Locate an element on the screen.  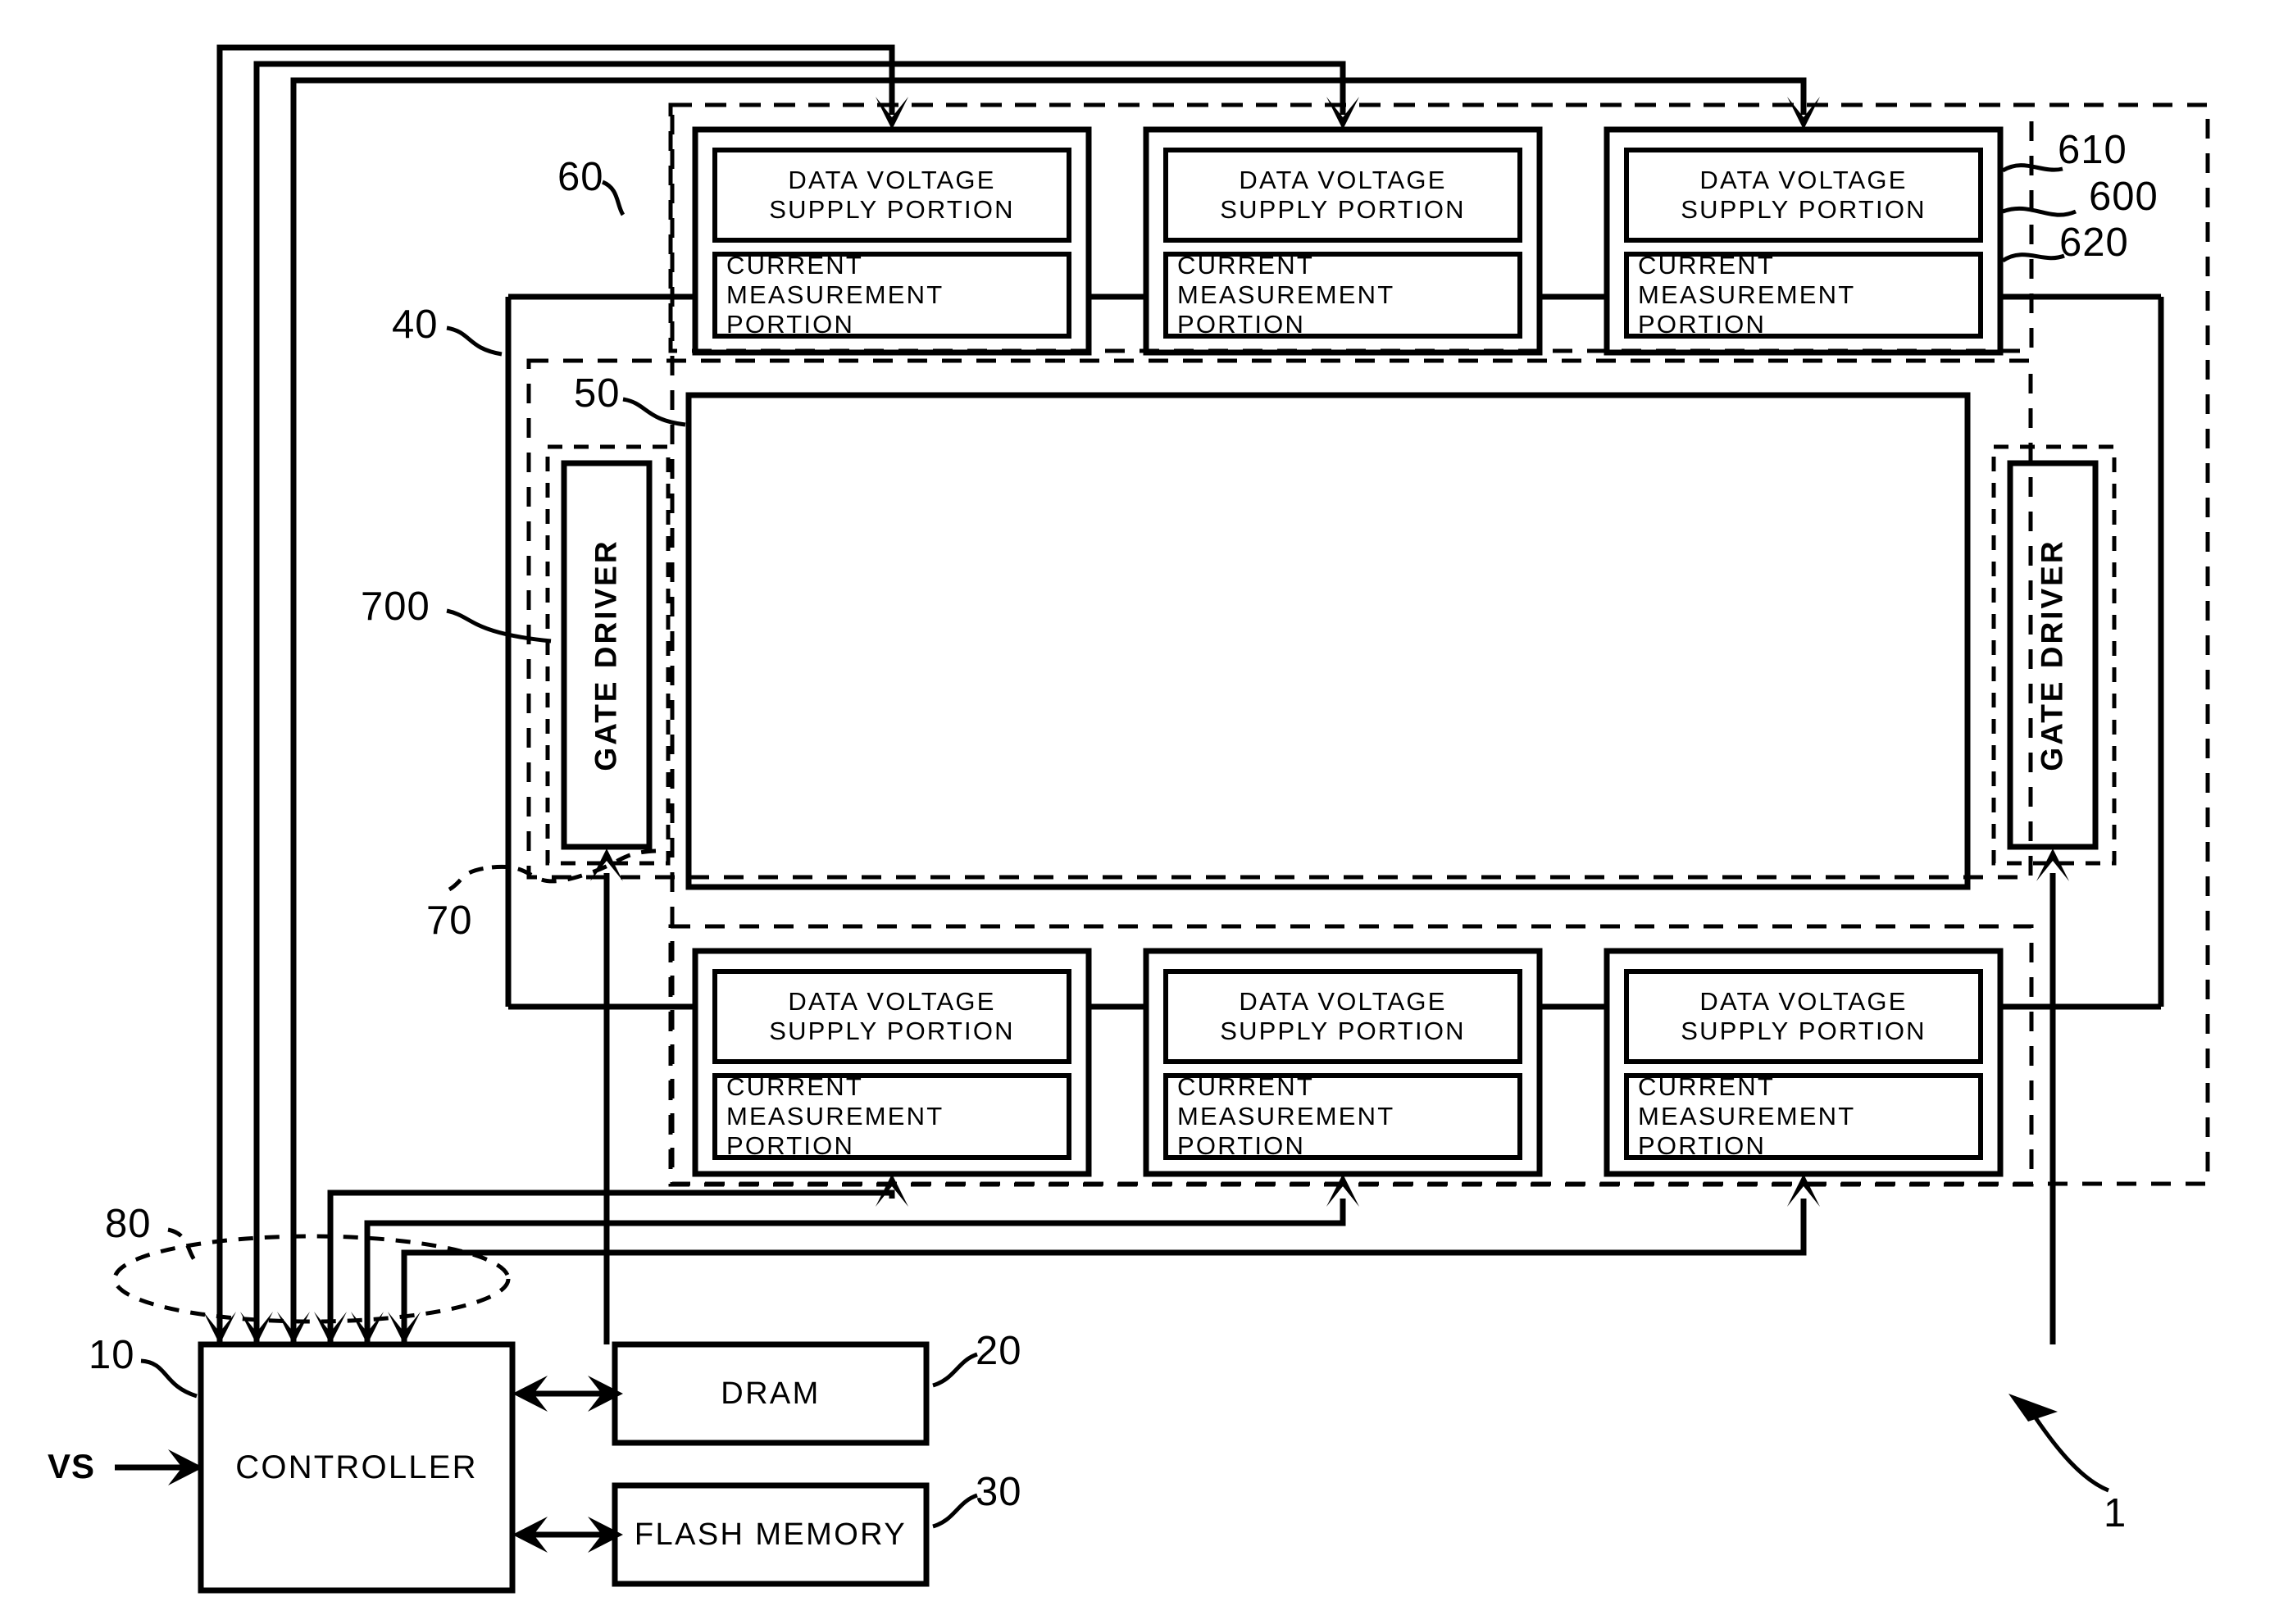
ref-30-wrap: 30 is located at coordinates (999, 1492).